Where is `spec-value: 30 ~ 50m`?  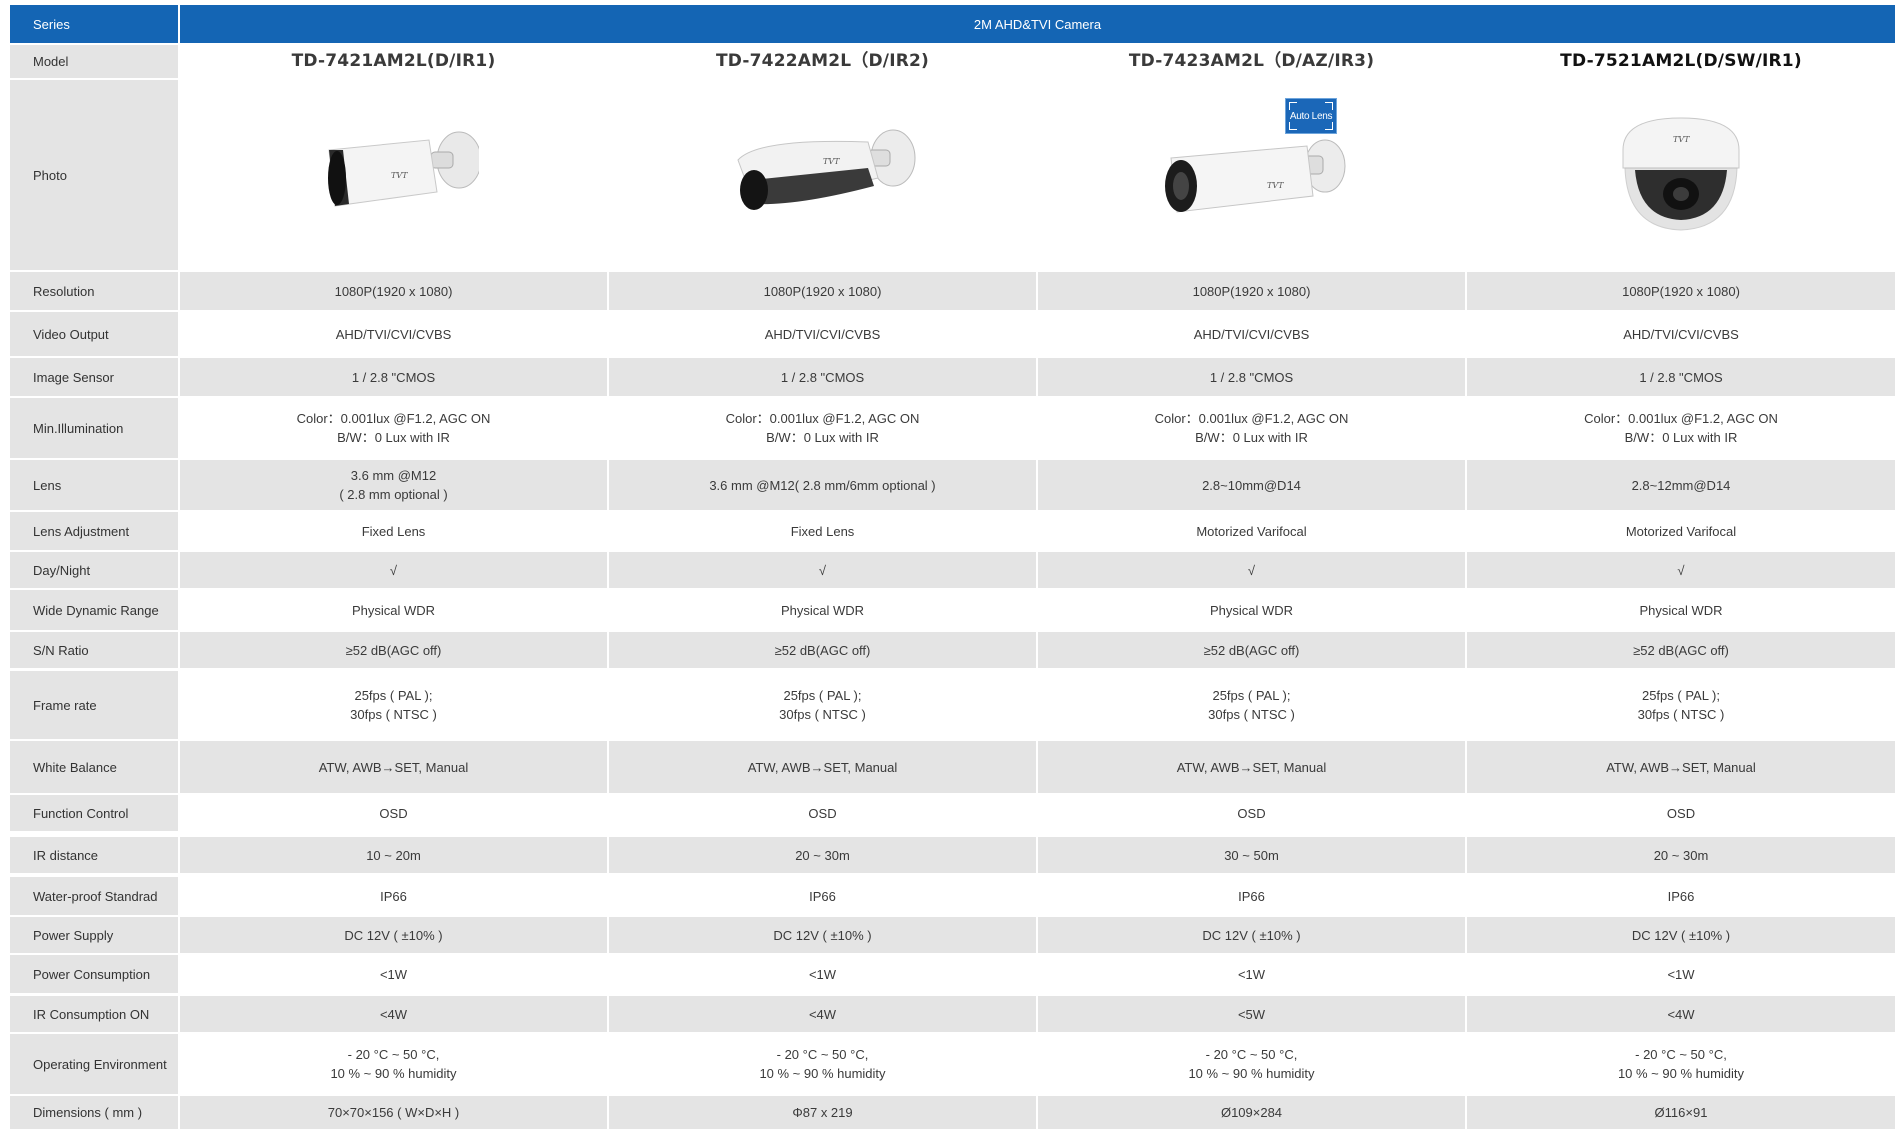 spec-value: 30 ~ 50m is located at coordinates (1251, 855).